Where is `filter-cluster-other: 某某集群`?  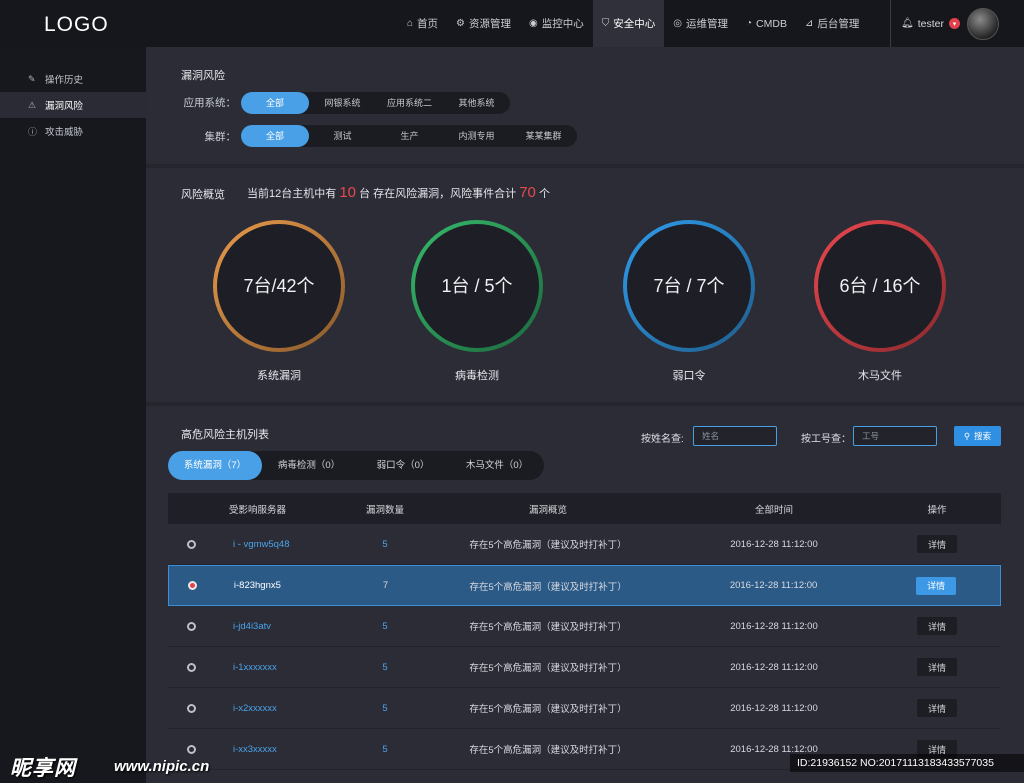 filter-cluster-other: 某某集群 is located at coordinates (543, 136).